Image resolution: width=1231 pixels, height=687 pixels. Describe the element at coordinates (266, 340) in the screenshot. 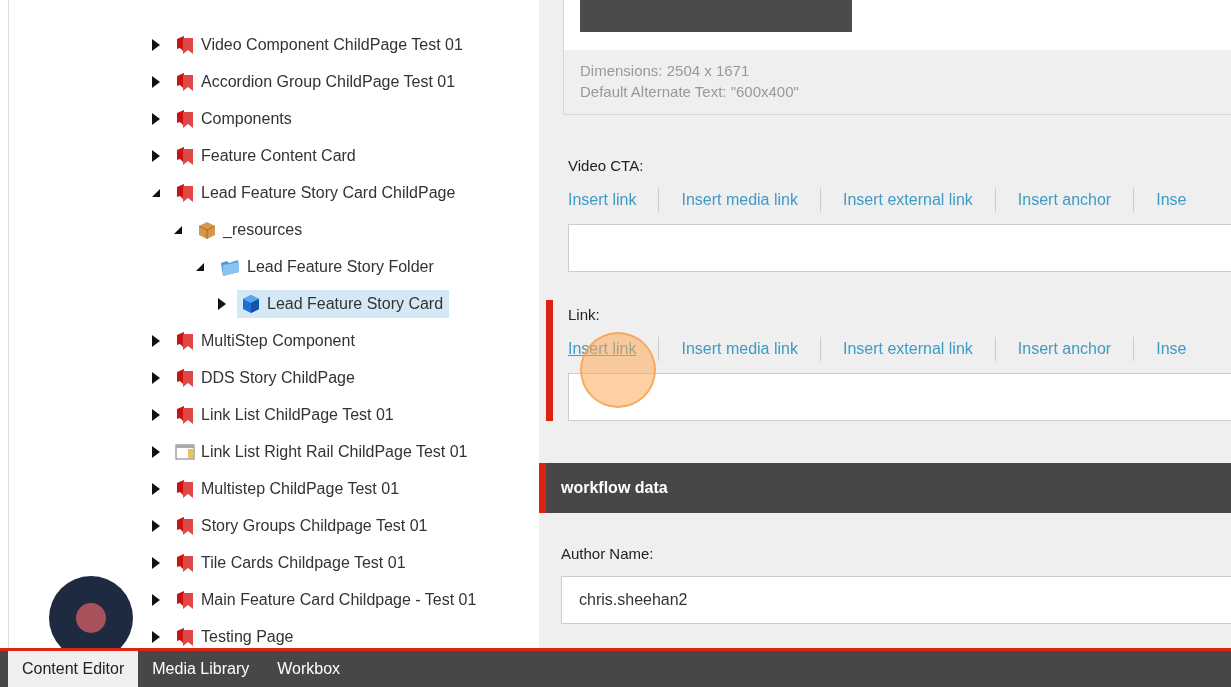

I see `tree-item: MultiStep Component` at that location.